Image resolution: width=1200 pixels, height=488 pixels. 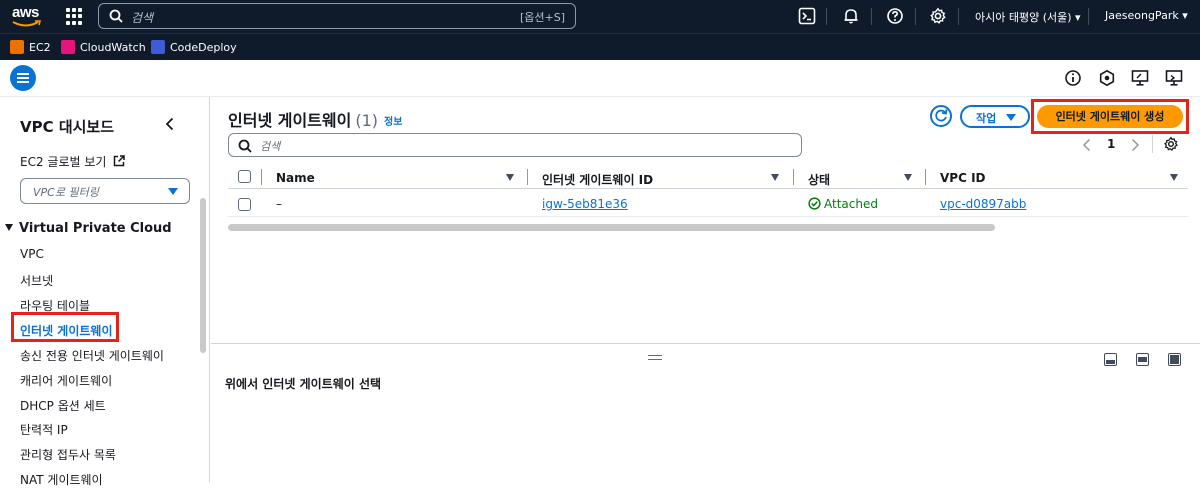 I want to click on table-horizontal-scrollbar, so click(x=611, y=227).